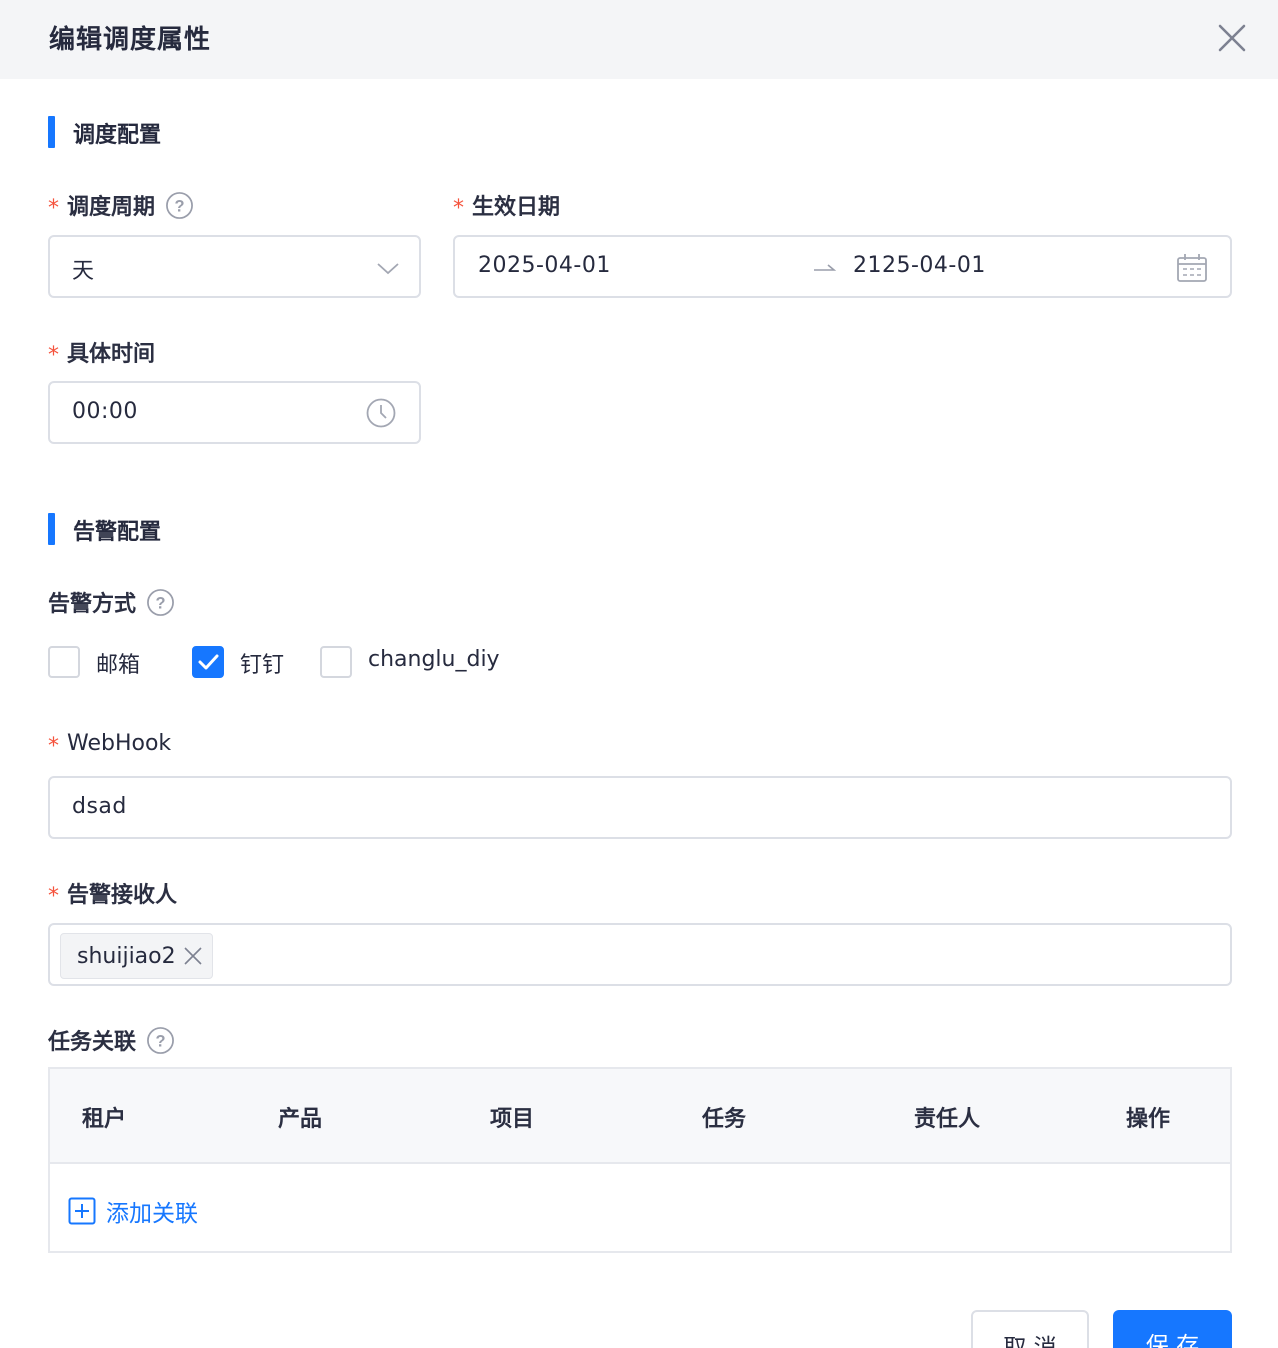 The height and width of the screenshot is (1348, 1278). Describe the element at coordinates (92, 604) in the screenshot. I see `alert-method-label: 告警方式` at that location.